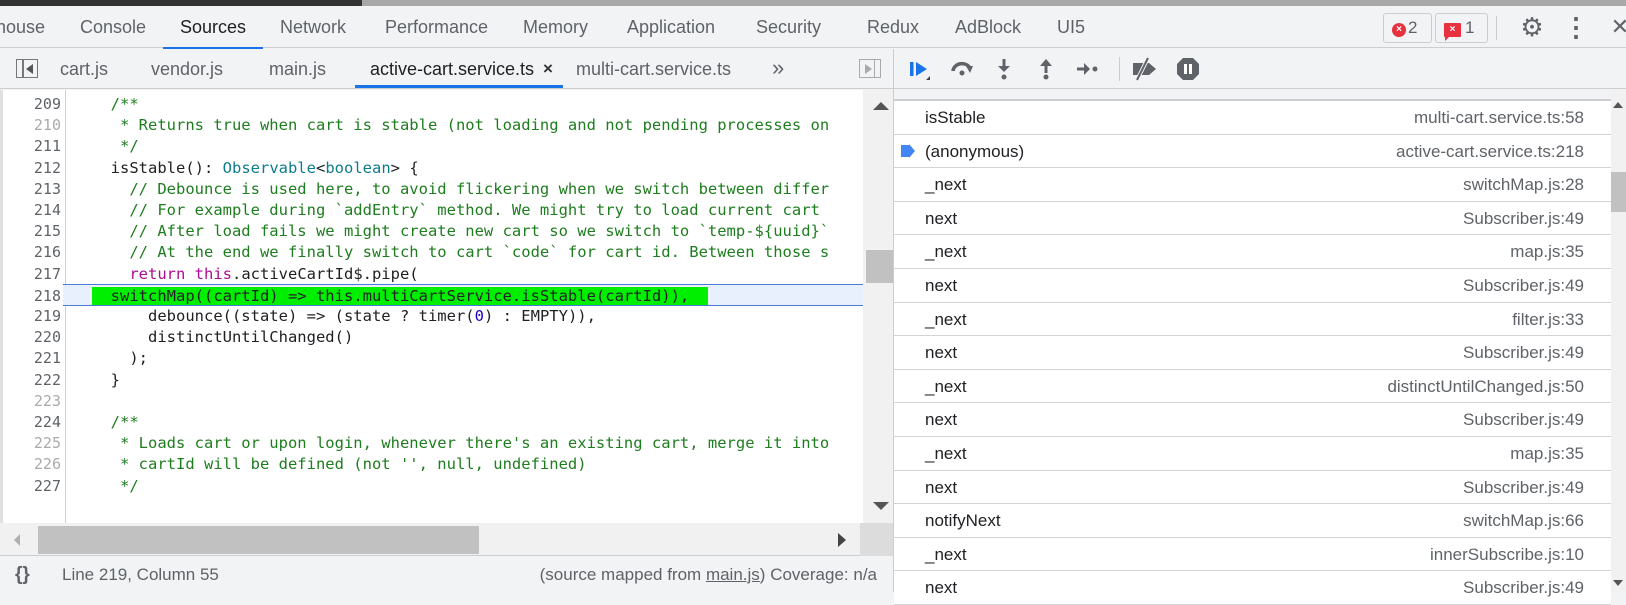  What do you see at coordinates (433, 168) in the screenshot?
I see `code-line: 212 isStable(): Observable<boolean> {` at bounding box center [433, 168].